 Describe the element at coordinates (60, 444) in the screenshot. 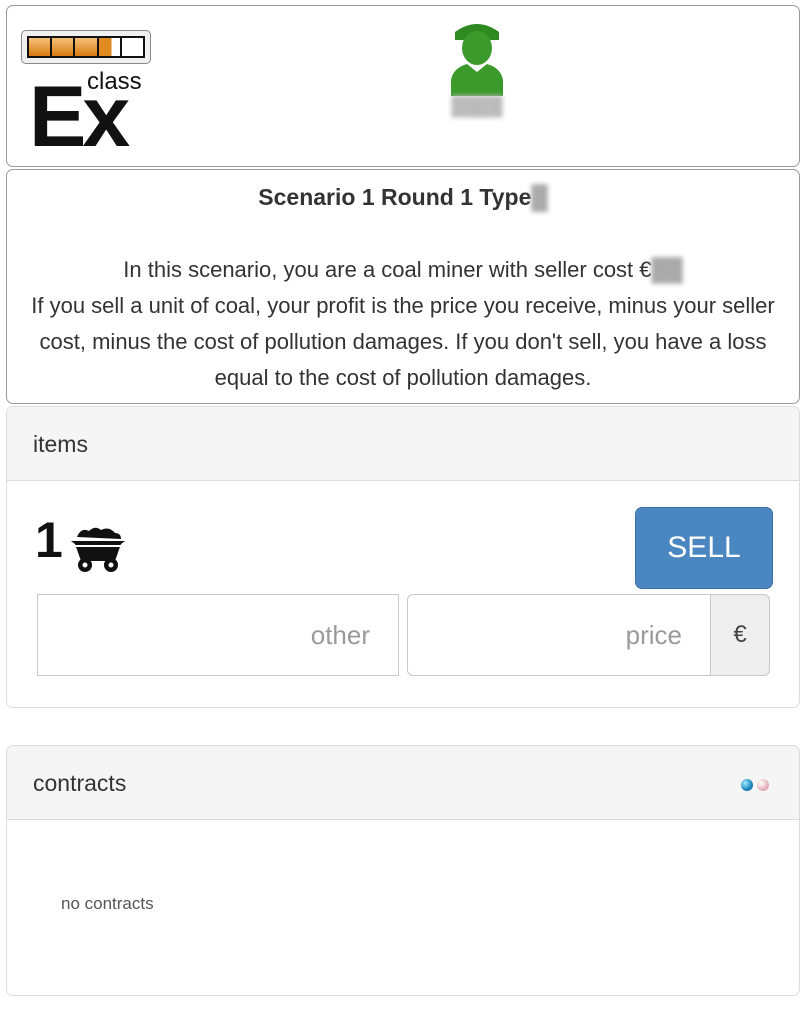

I see `items-heading-title: items` at that location.